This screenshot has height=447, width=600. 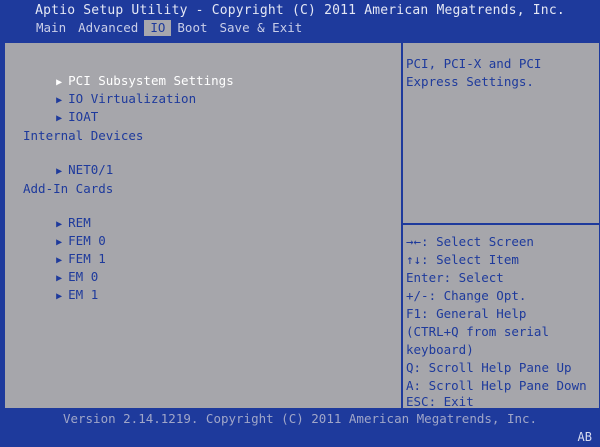 I want to click on menu-item-em-0: ▶ EM 0, so click(x=51, y=268).